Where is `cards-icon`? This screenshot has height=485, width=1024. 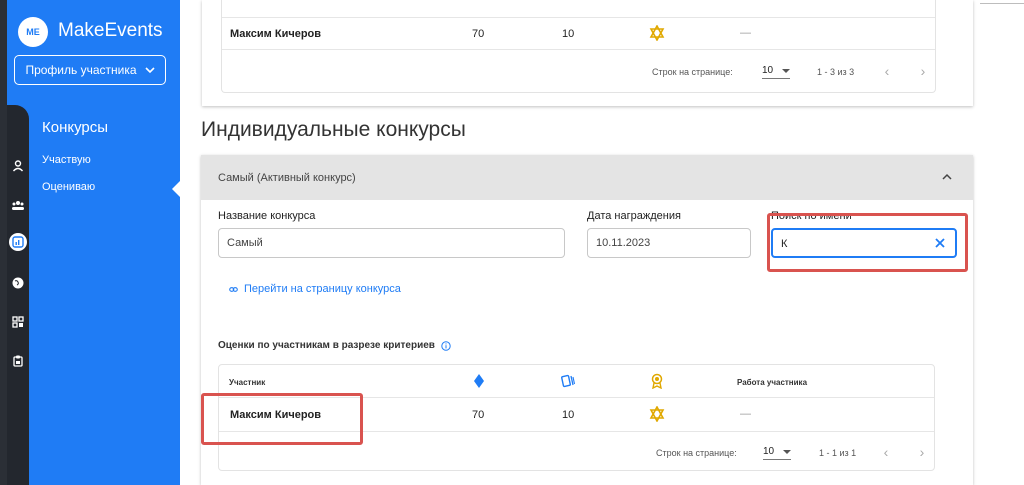
cards-icon is located at coordinates (568, 381).